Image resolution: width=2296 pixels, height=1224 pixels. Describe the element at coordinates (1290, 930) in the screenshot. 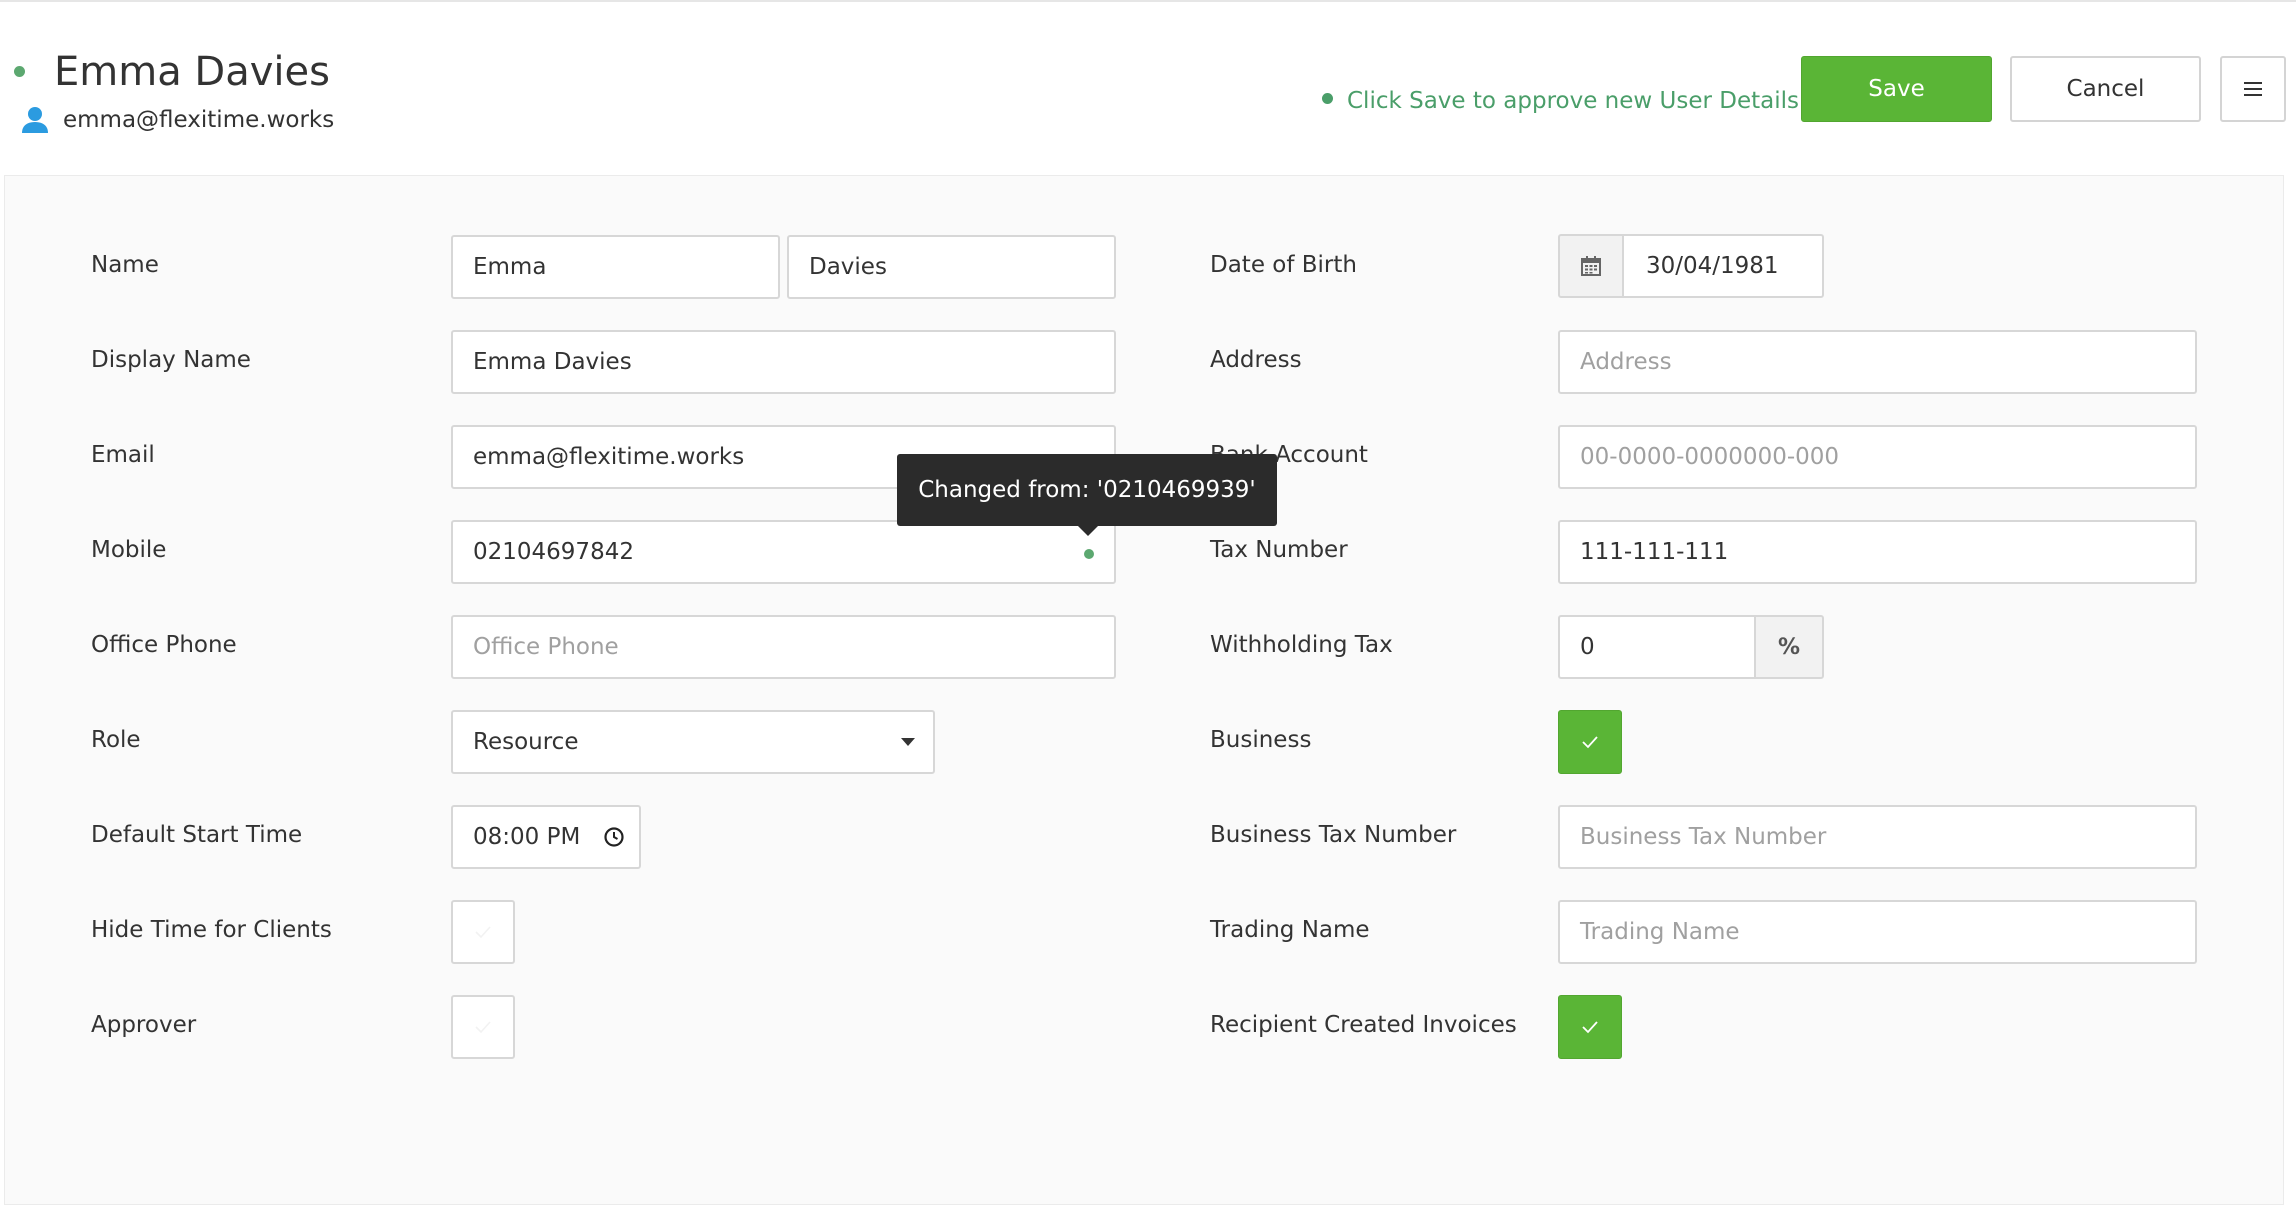

I see `trading-name-label: Trading Name` at that location.